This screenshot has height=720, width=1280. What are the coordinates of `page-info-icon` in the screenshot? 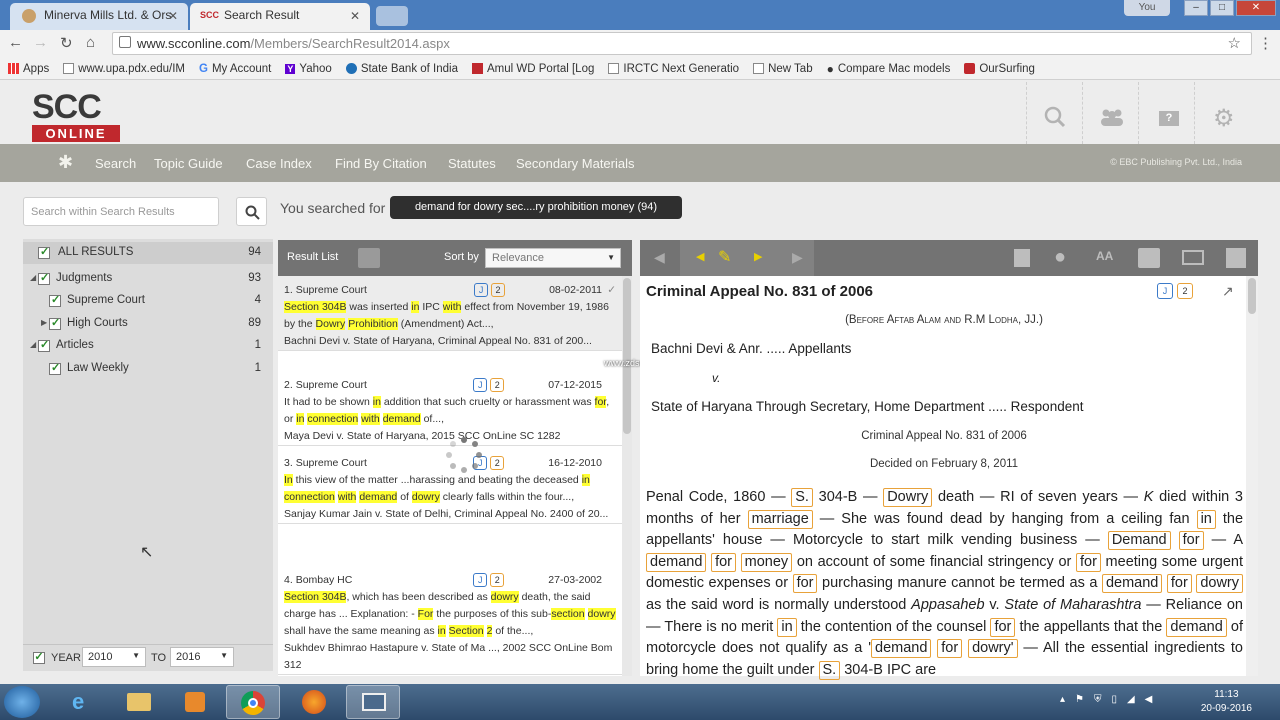 It's located at (125, 42).